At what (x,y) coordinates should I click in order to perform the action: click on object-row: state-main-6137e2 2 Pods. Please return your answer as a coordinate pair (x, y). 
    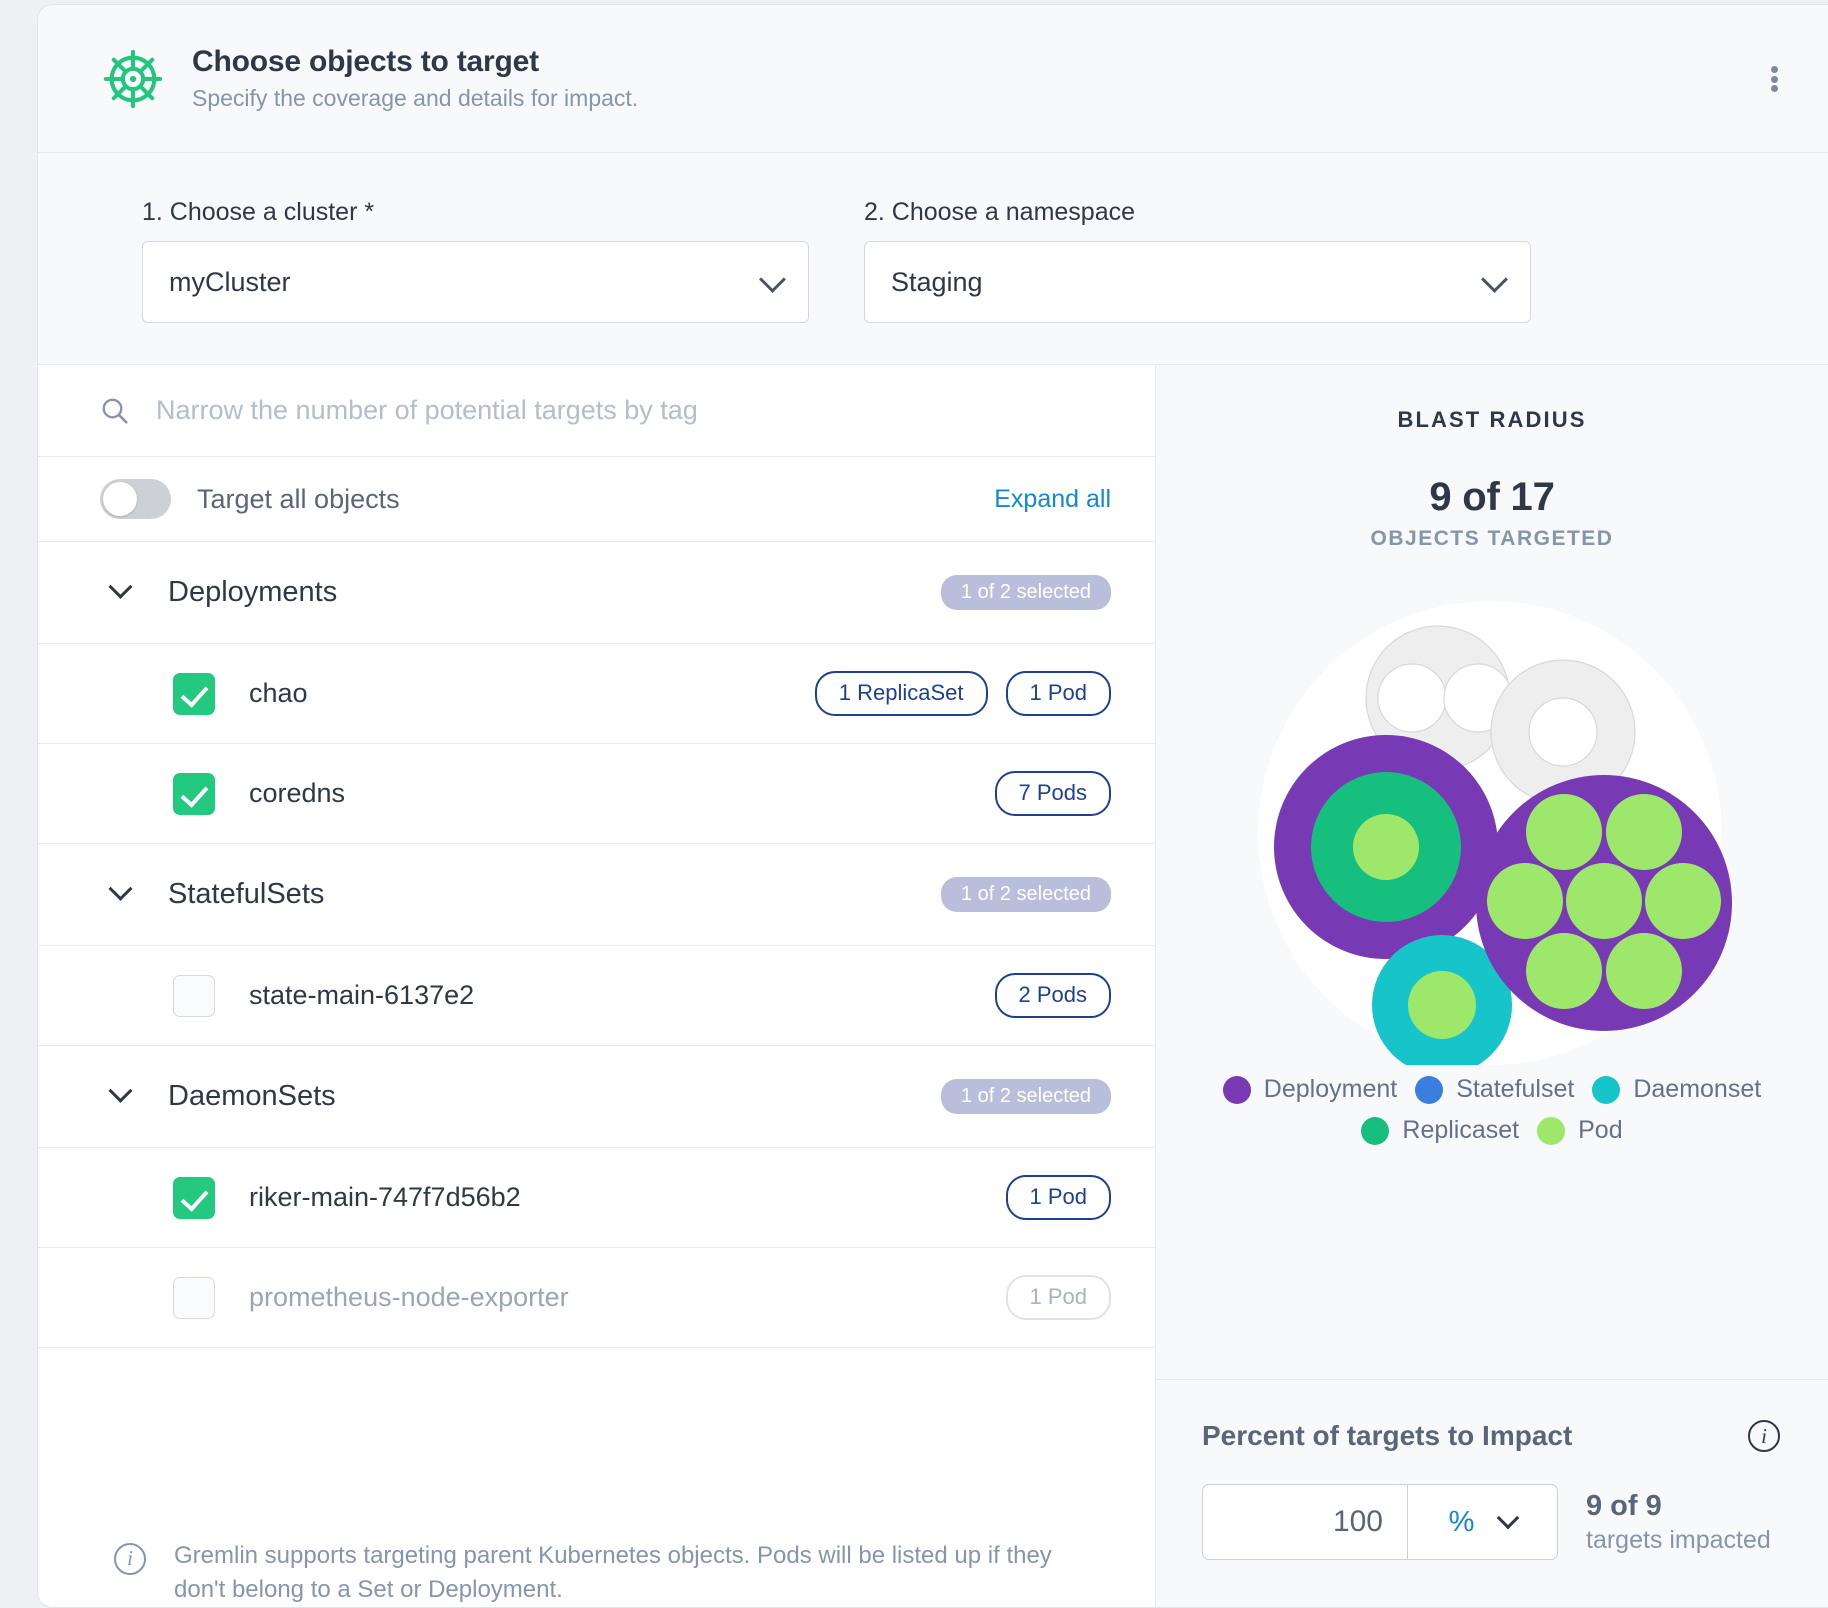
    Looking at the image, I should click on (596, 996).